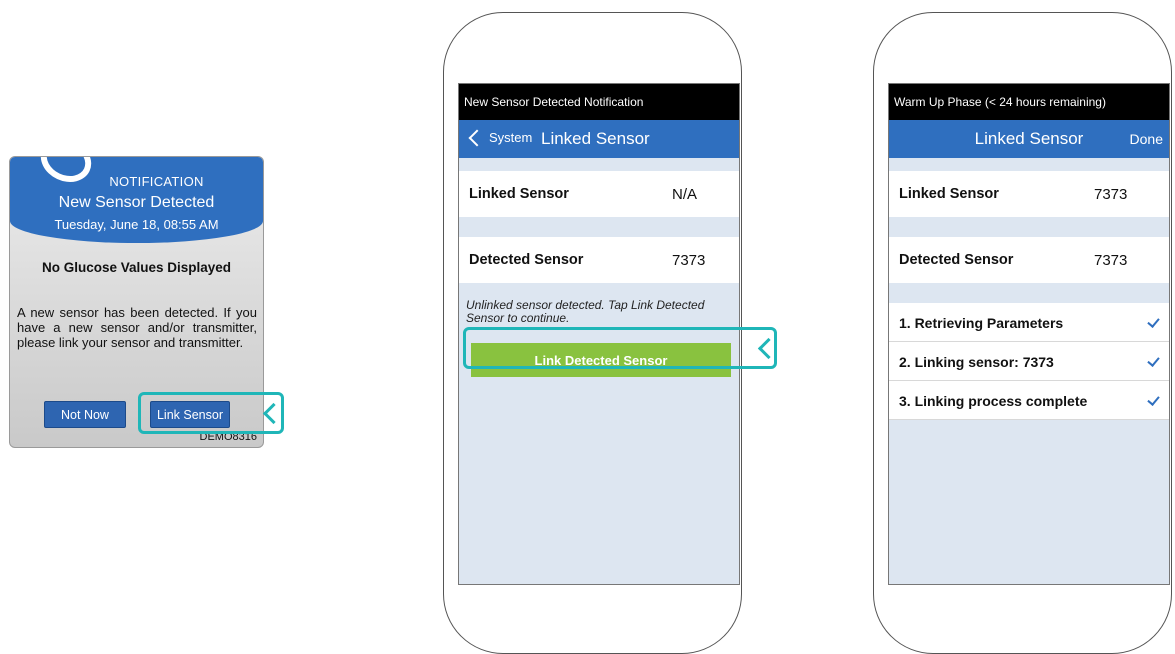 This screenshot has width=1175, height=654. I want to click on linked-sensor-row: Linked Sensor N/A, so click(599, 194).